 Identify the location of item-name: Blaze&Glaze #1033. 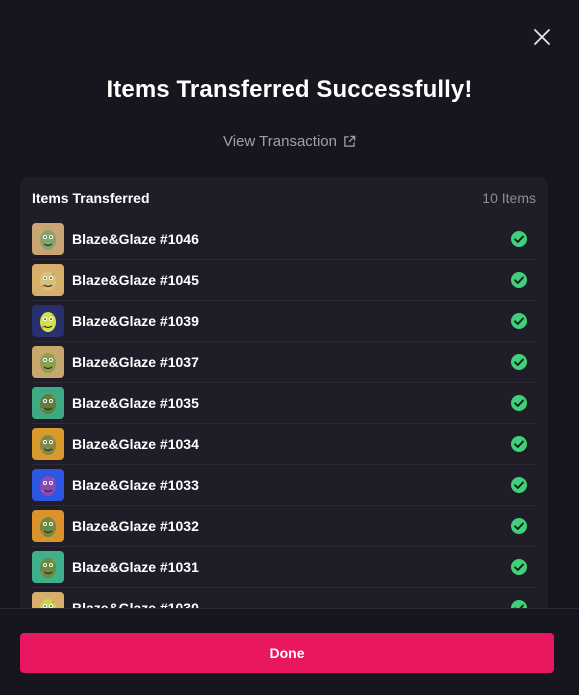
(135, 485).